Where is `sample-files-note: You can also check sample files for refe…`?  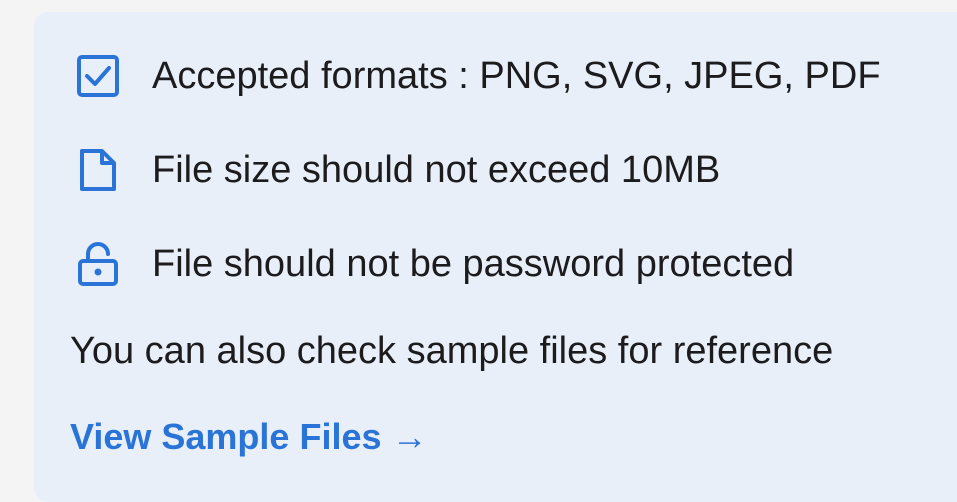
sample-files-note: You can also check sample files for refe… is located at coordinates (452, 351).